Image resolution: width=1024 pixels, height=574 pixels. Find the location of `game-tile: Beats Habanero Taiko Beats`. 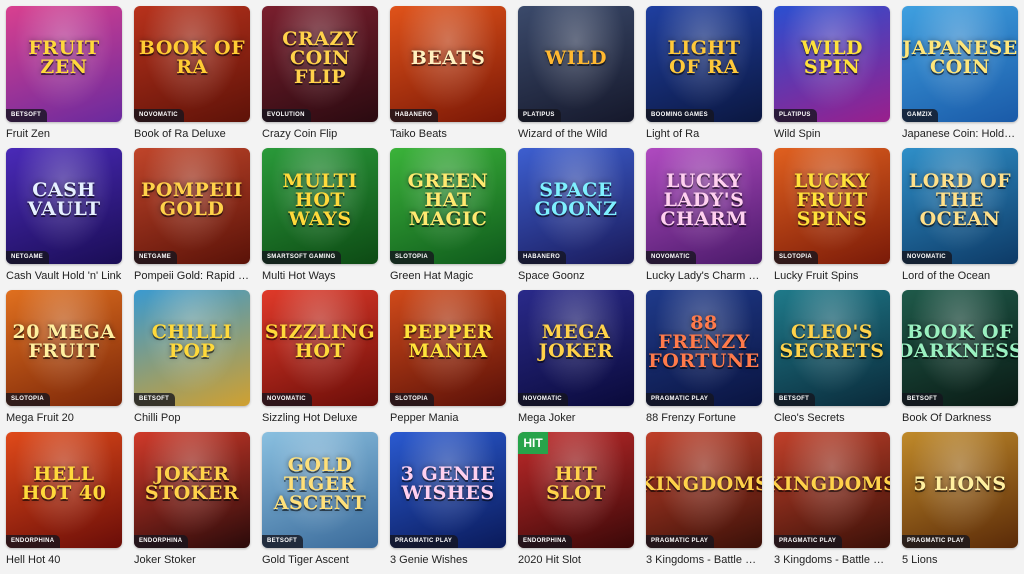

game-tile: Beats Habanero Taiko Beats is located at coordinates (448, 77).